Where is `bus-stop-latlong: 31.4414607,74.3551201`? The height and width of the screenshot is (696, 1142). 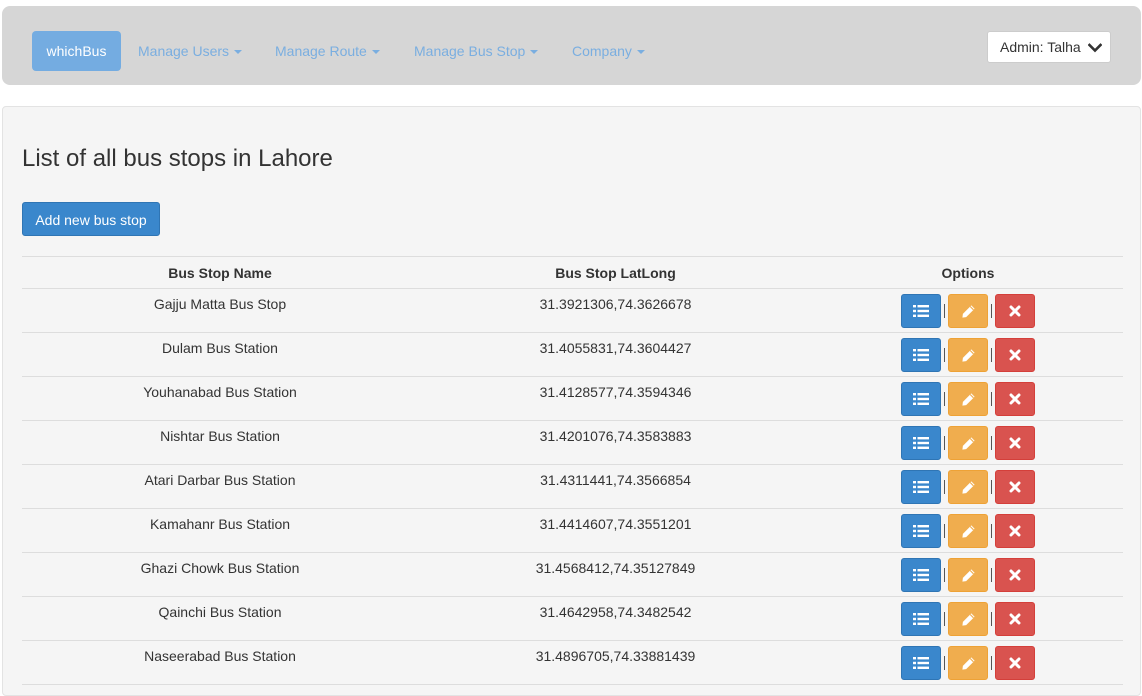 bus-stop-latlong: 31.4414607,74.3551201 is located at coordinates (615, 530).